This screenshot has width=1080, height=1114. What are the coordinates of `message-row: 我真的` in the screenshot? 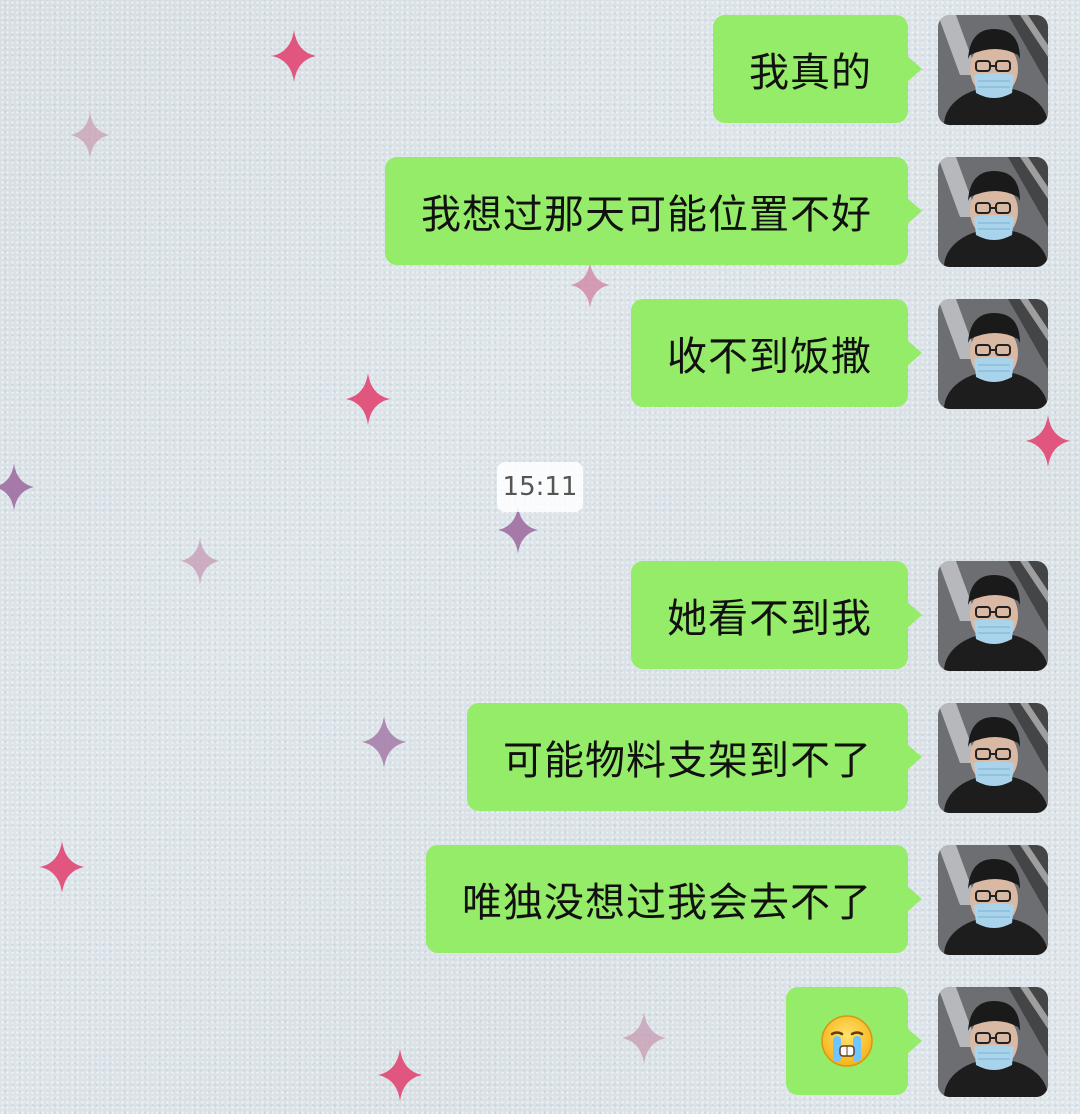 It's located at (880, 70).